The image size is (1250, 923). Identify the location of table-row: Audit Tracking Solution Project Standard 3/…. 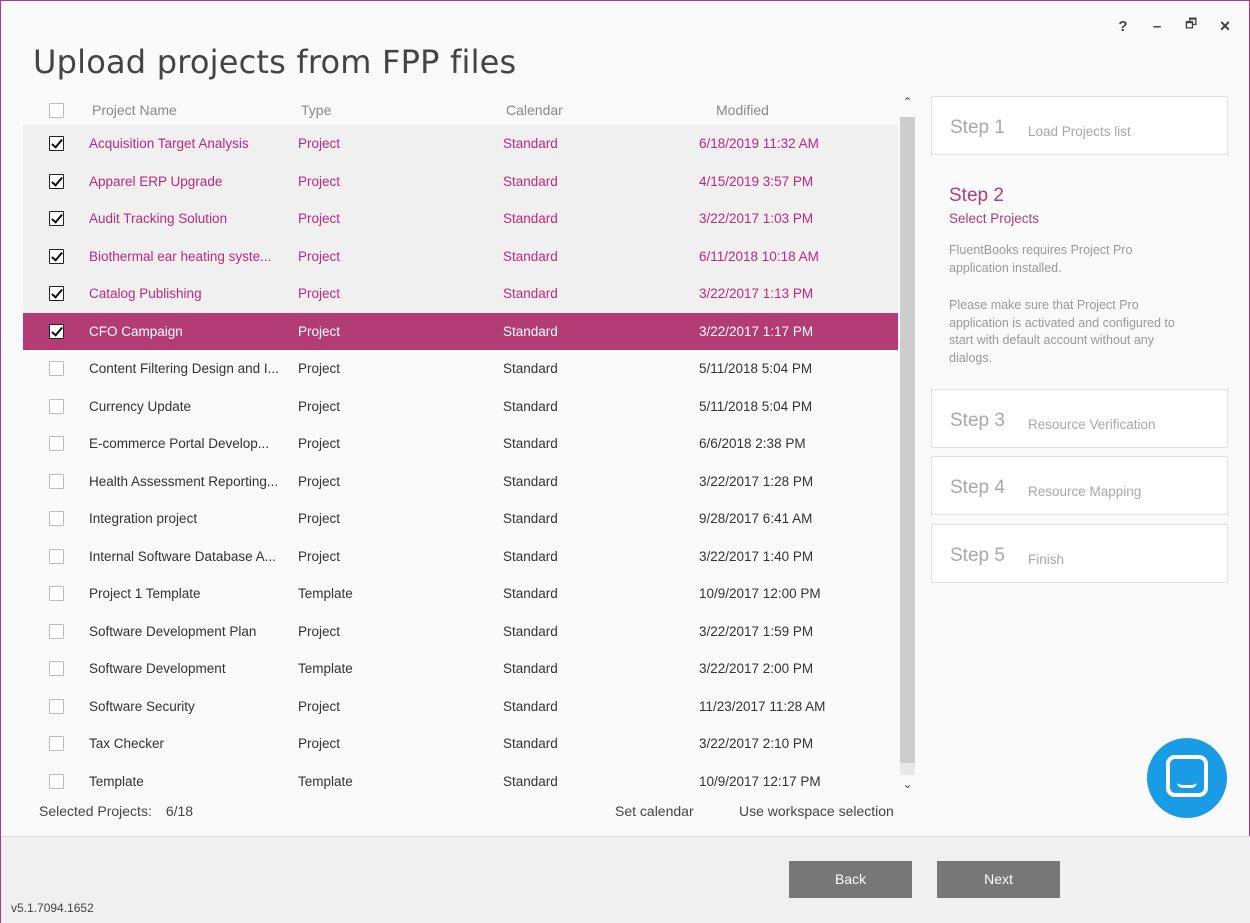
(460, 219).